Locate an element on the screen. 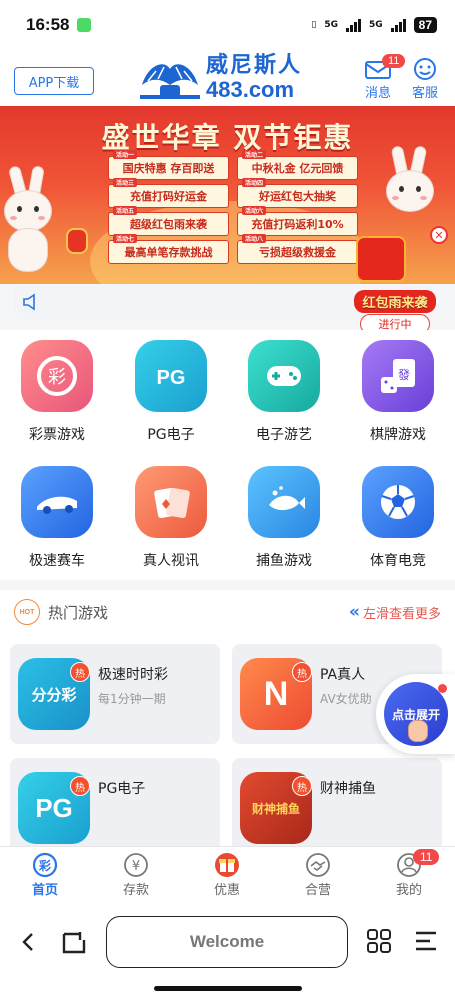 This screenshot has width=455, height=1000. red-envelope-icon is located at coordinates (381, 259).